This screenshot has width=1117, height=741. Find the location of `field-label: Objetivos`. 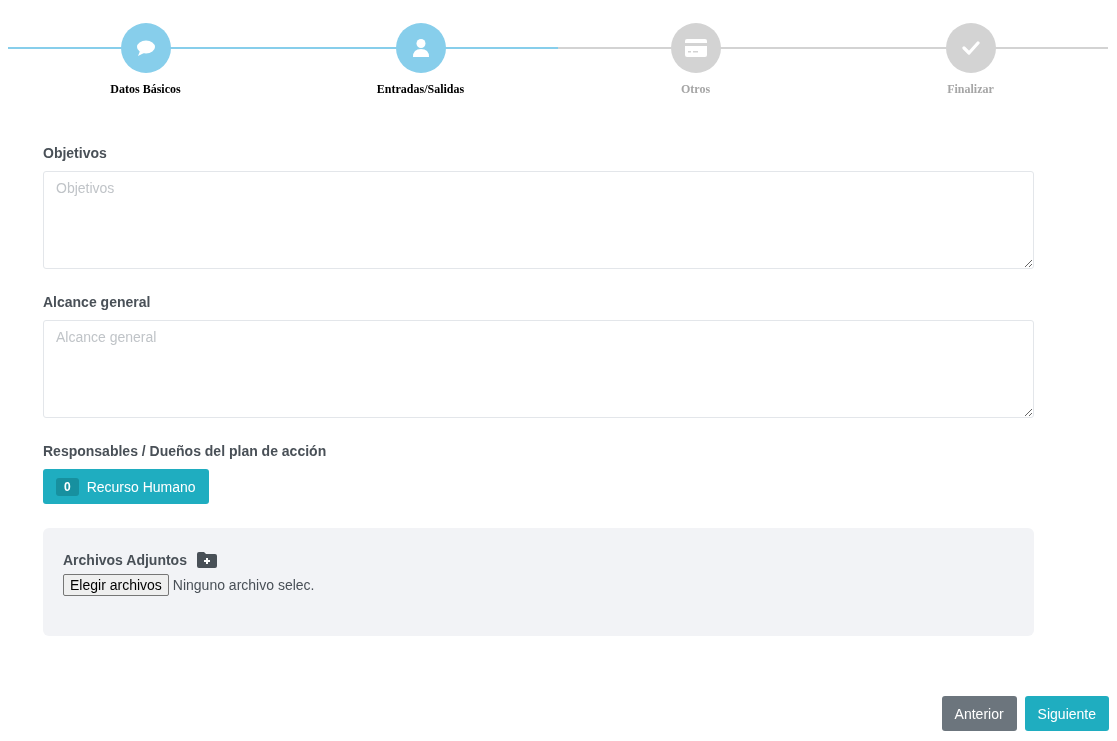

field-label: Objetivos is located at coordinates (75, 153).